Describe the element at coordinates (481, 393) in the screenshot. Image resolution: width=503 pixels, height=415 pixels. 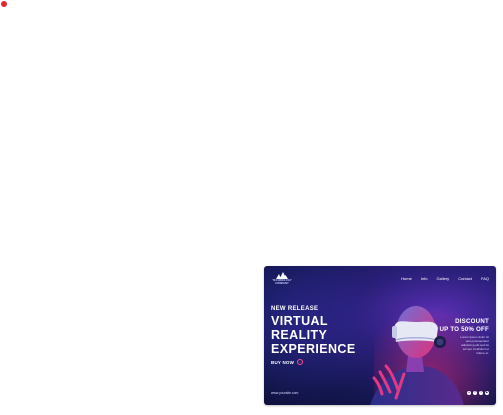
I see `twitter-icon: t` at that location.